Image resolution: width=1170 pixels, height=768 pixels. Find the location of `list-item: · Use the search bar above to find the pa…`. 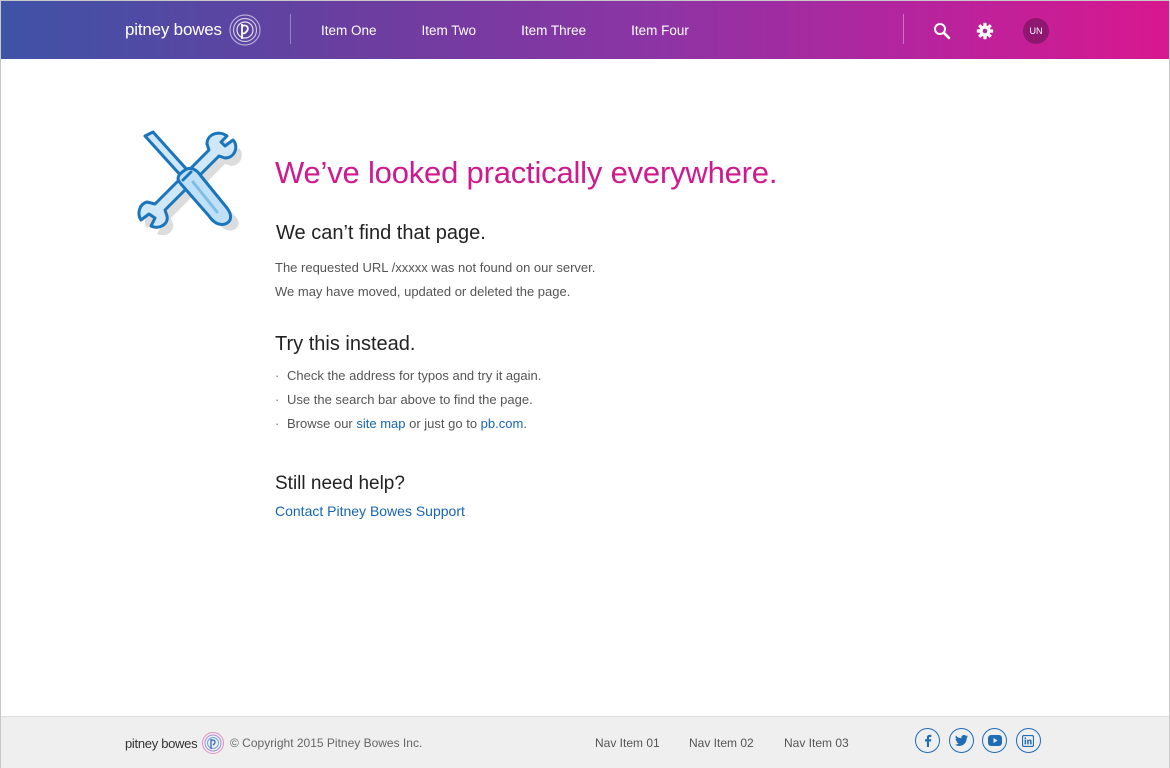

list-item: · Use the search bar above to find the pa… is located at coordinates (404, 399).